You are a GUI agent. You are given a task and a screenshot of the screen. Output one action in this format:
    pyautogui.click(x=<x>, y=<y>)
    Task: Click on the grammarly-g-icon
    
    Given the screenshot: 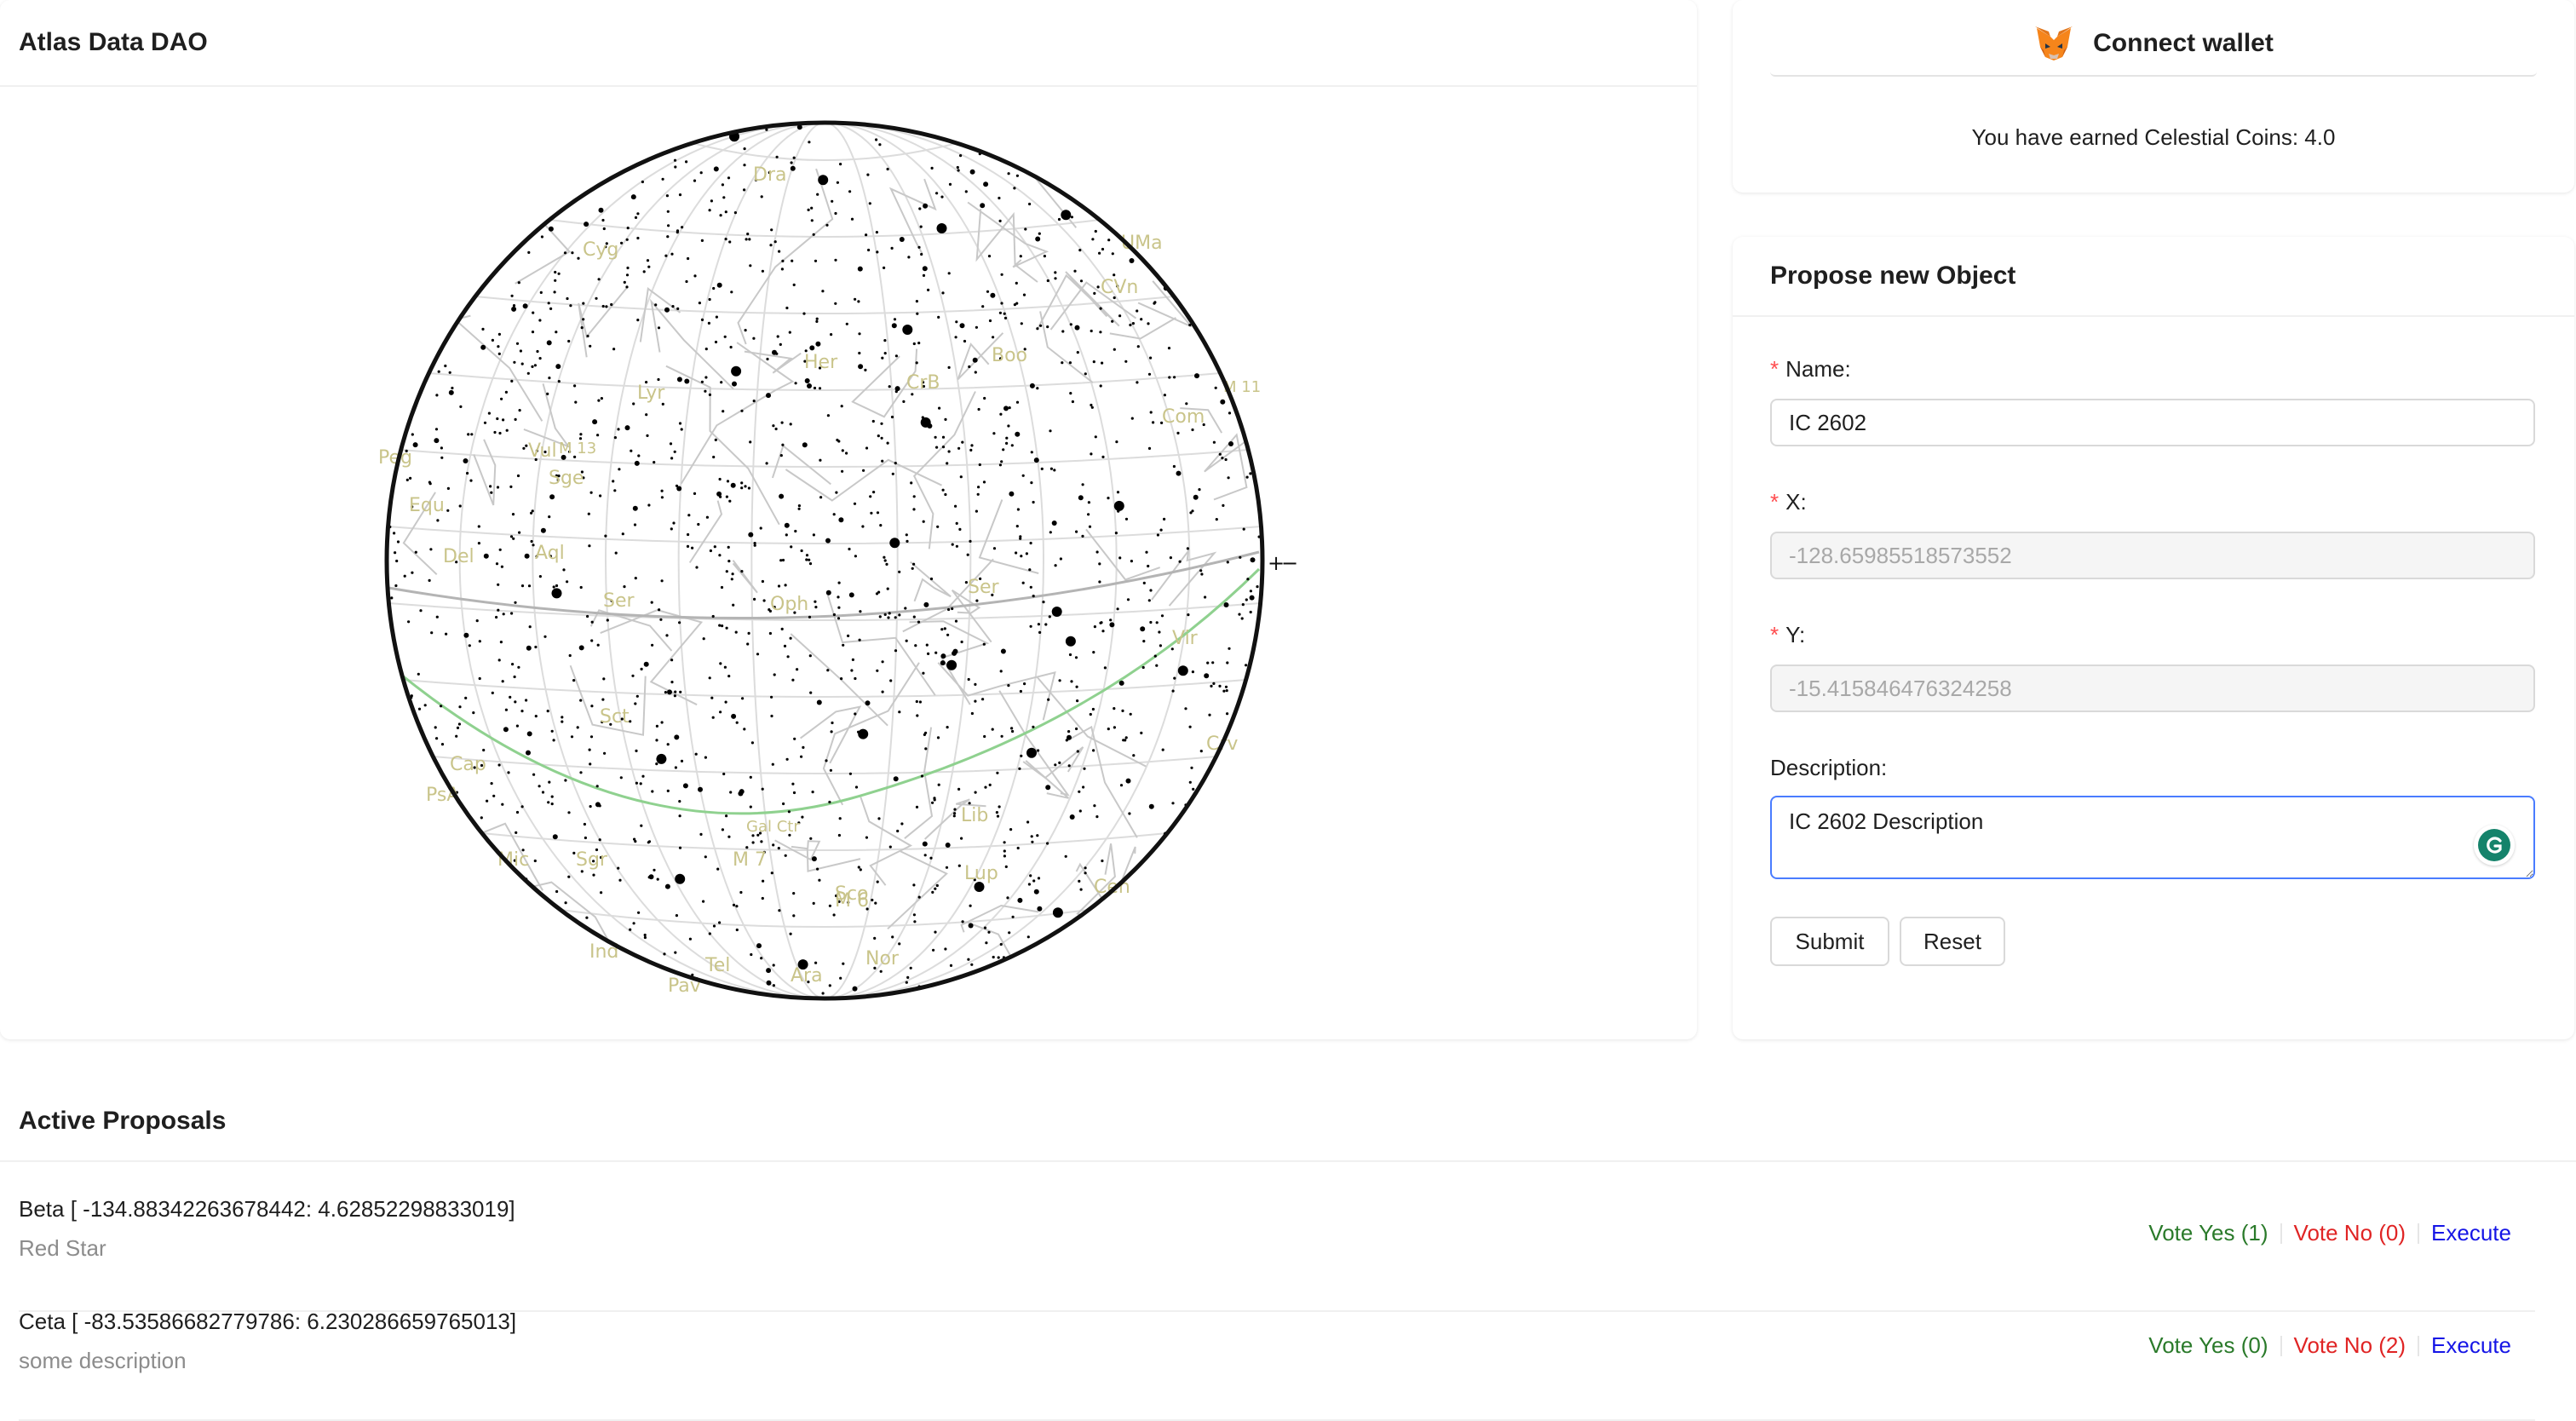 What is the action you would take?
    pyautogui.click(x=2494, y=845)
    